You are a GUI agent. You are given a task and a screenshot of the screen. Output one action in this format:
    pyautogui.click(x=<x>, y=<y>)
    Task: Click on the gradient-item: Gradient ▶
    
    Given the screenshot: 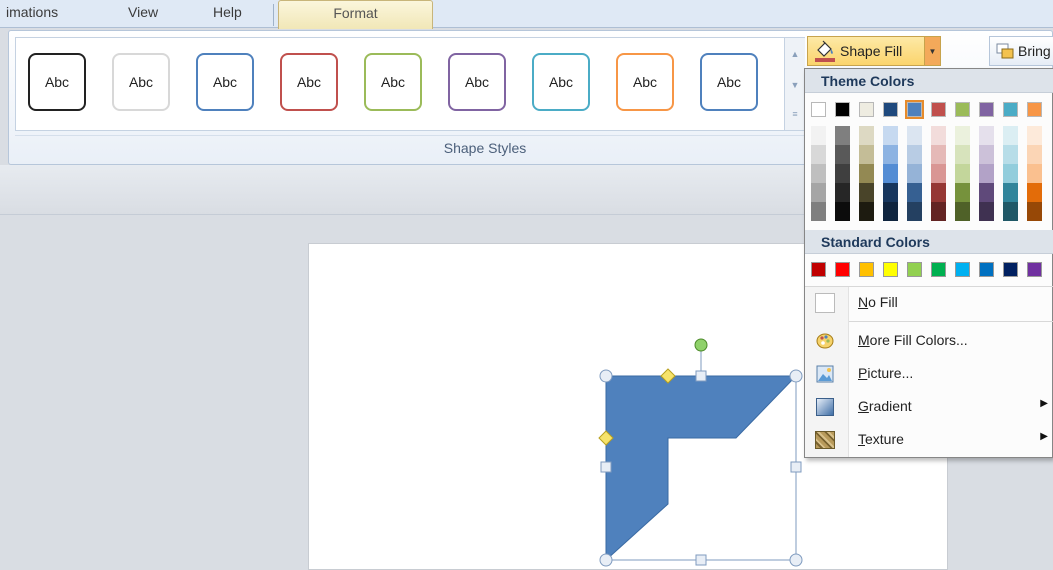 What is the action you would take?
    pyautogui.click(x=929, y=407)
    